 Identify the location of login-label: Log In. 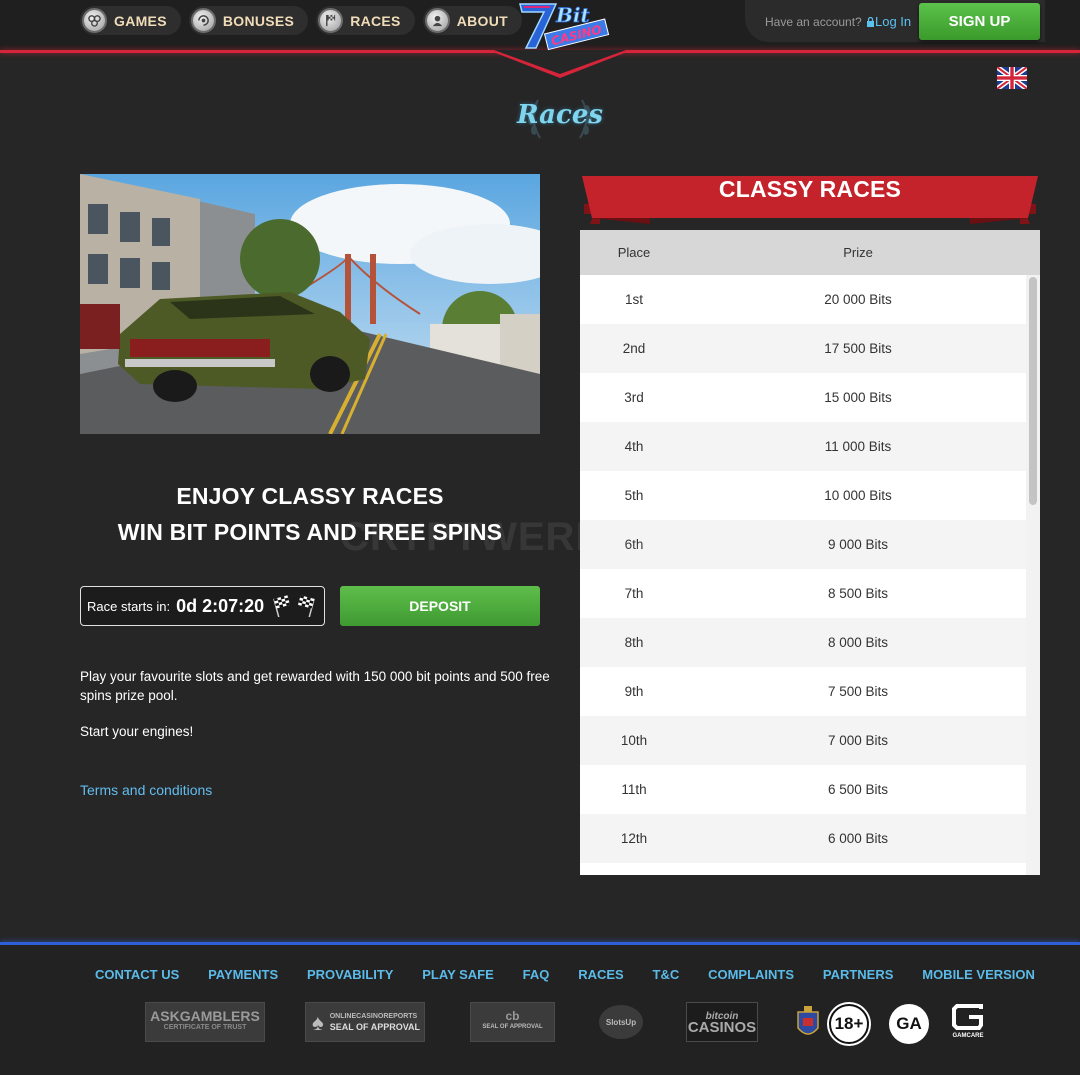
(893, 21).